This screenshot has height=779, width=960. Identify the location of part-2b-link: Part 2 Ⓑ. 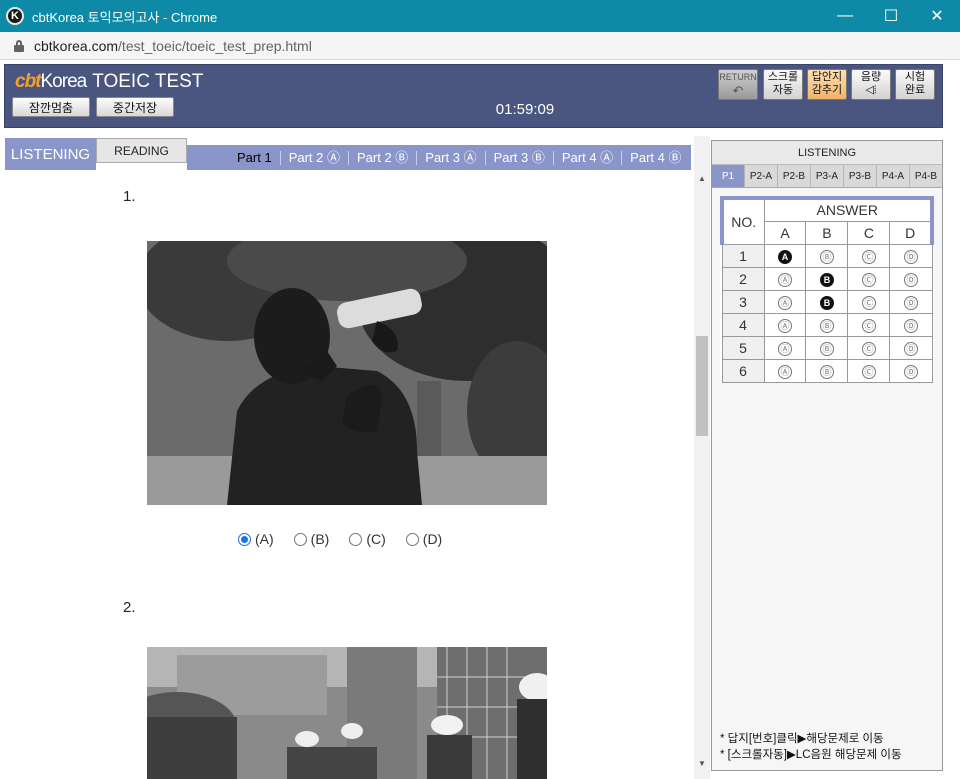
(381, 157).